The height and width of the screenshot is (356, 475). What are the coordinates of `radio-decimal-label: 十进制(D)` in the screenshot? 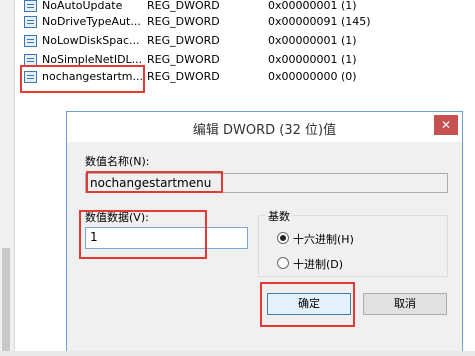 It's located at (318, 264).